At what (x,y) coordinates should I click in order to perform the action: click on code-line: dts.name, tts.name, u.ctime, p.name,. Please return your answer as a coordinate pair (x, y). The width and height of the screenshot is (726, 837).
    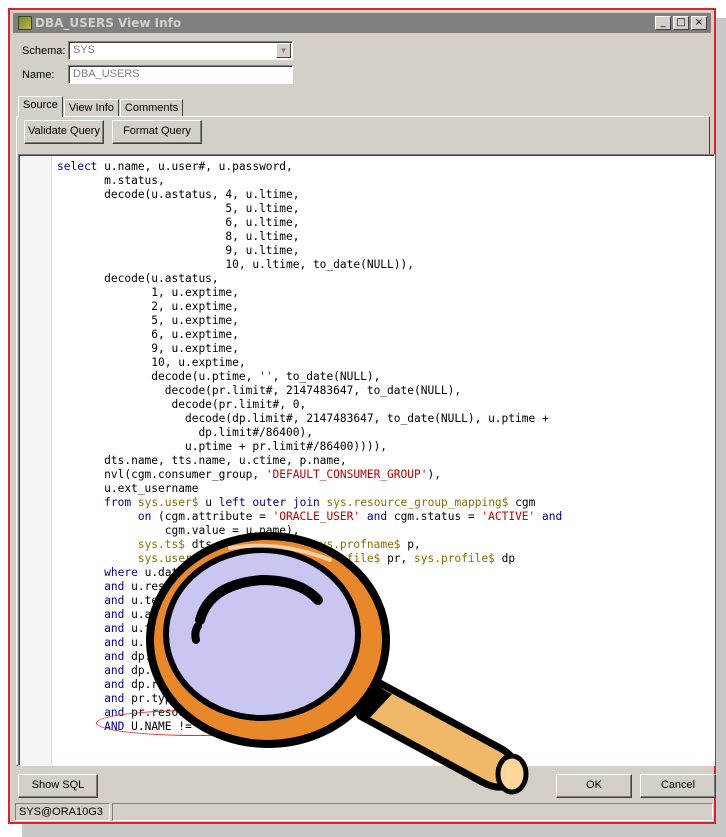
    Looking at the image, I should click on (202, 460).